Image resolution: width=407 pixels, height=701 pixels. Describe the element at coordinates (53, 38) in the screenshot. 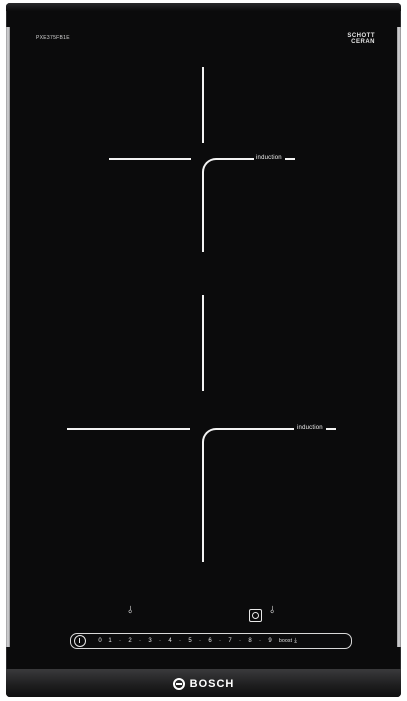

I see `model-label: PXE375FB1E` at that location.